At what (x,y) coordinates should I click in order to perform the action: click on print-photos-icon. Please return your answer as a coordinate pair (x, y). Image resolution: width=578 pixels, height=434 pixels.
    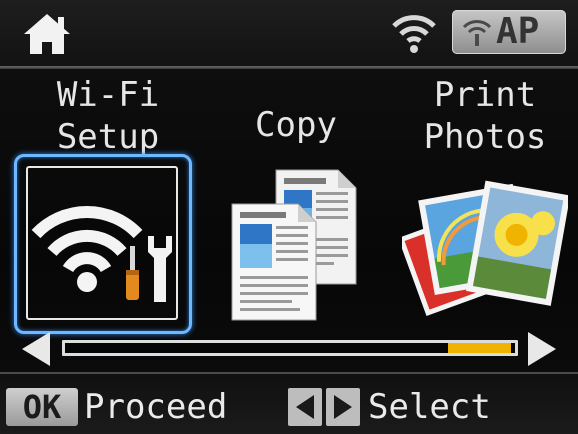
    Looking at the image, I should click on (484, 248).